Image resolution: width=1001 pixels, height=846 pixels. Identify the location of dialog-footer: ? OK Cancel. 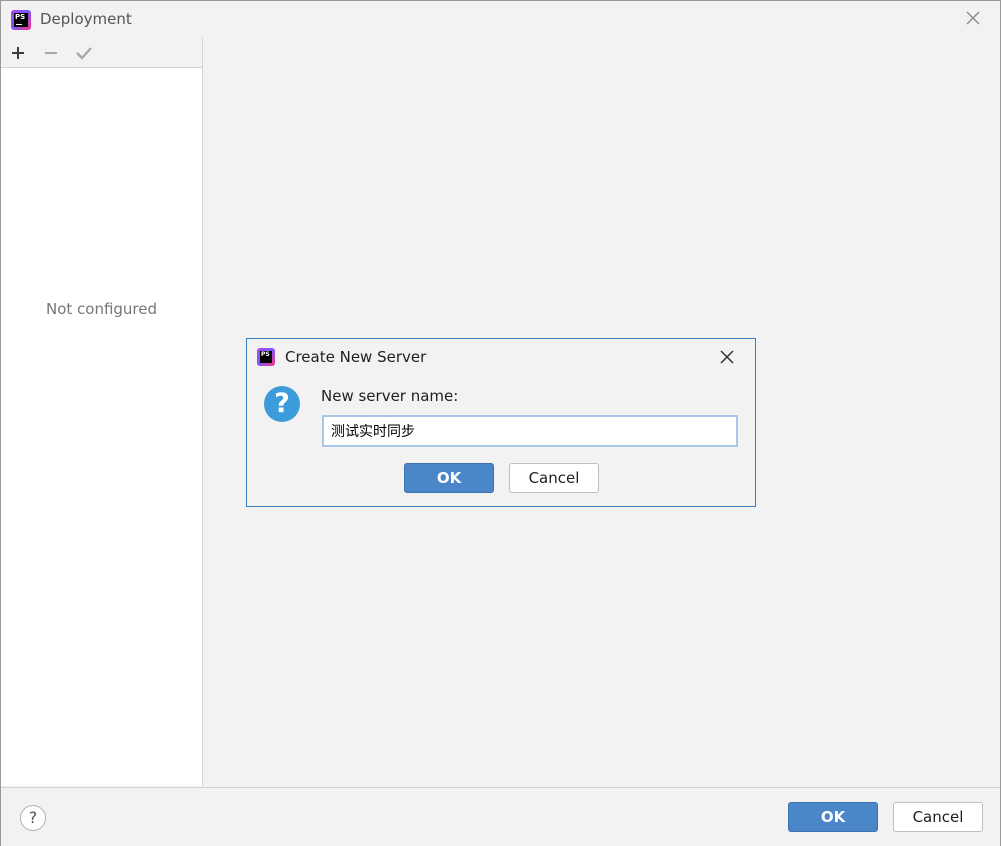
(500, 816).